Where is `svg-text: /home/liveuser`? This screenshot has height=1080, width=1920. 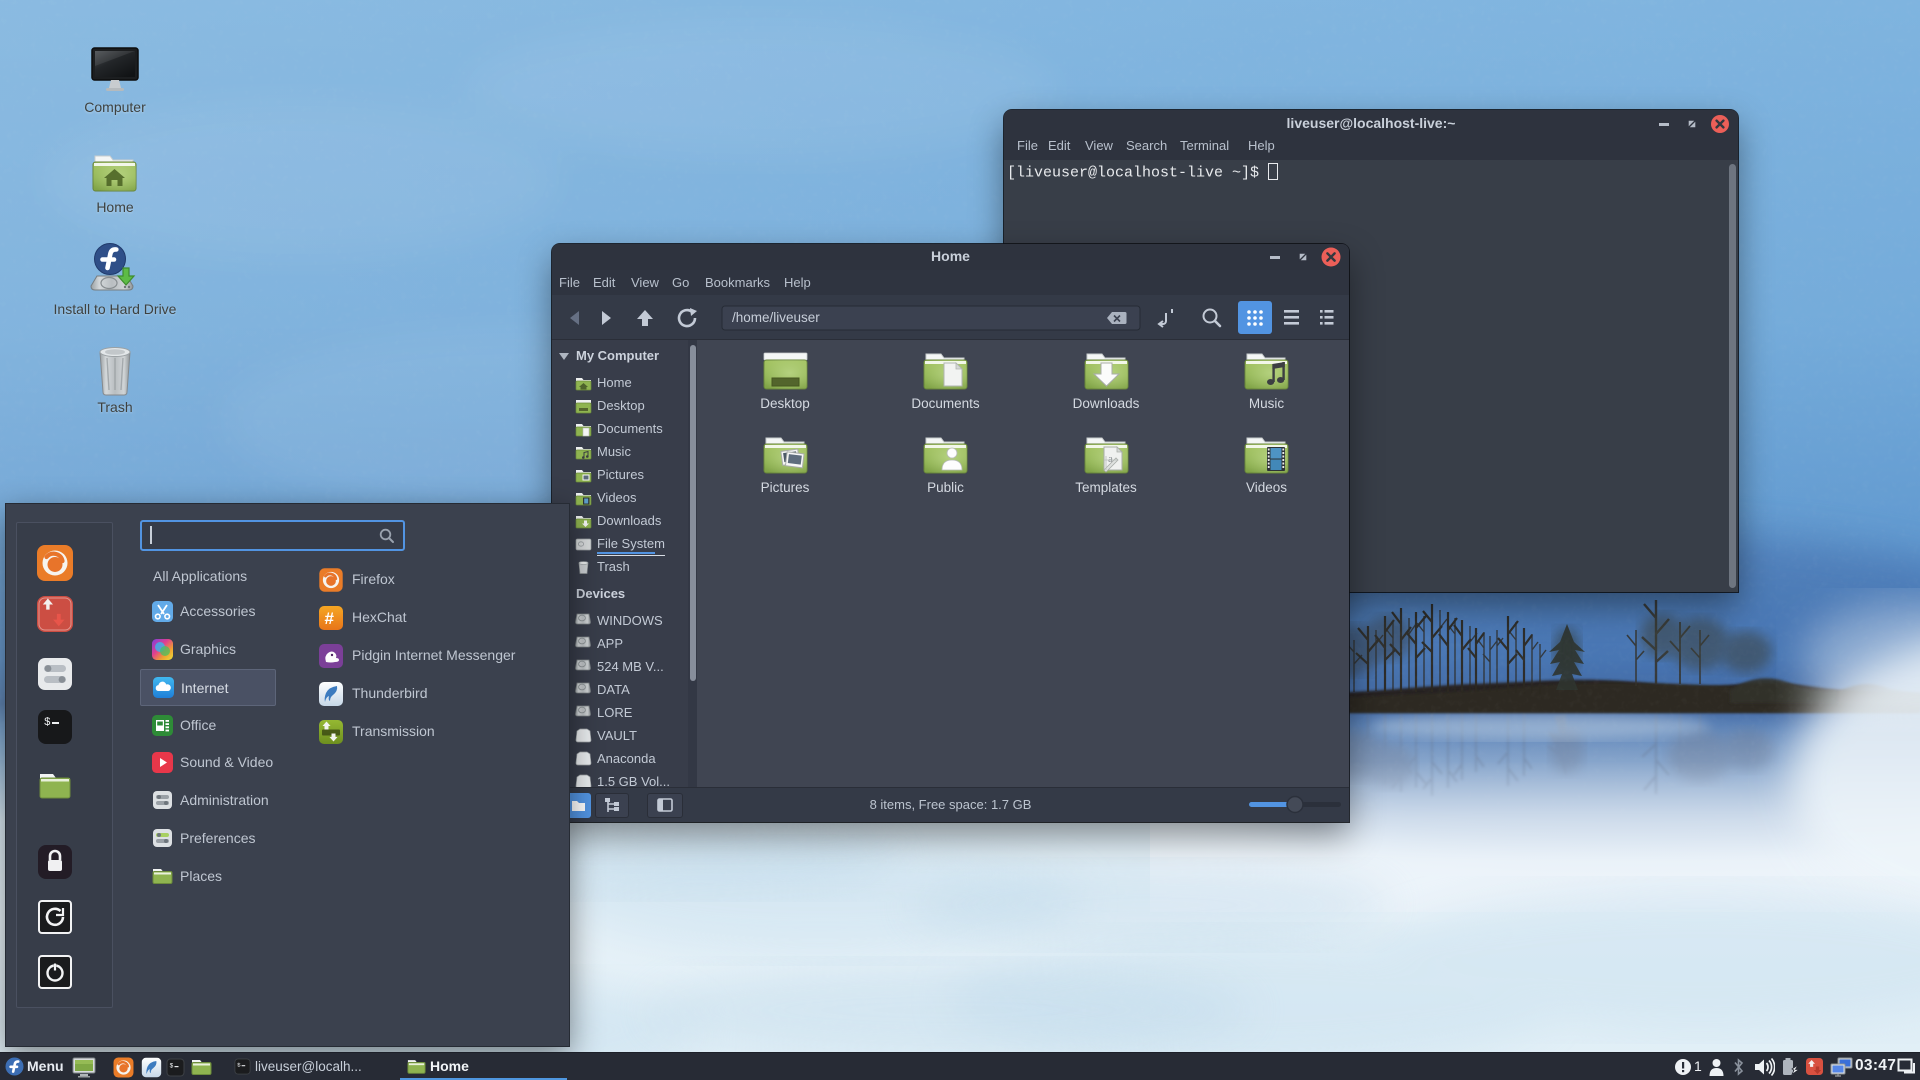 svg-text: /home/liveuser is located at coordinates (776, 317).